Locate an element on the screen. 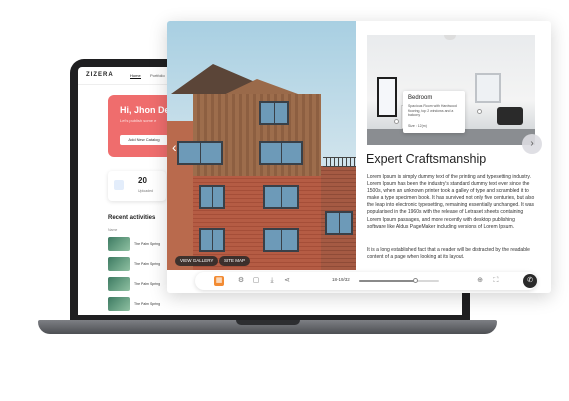  chevron-left-icon: ‹ is located at coordinates (174, 147).